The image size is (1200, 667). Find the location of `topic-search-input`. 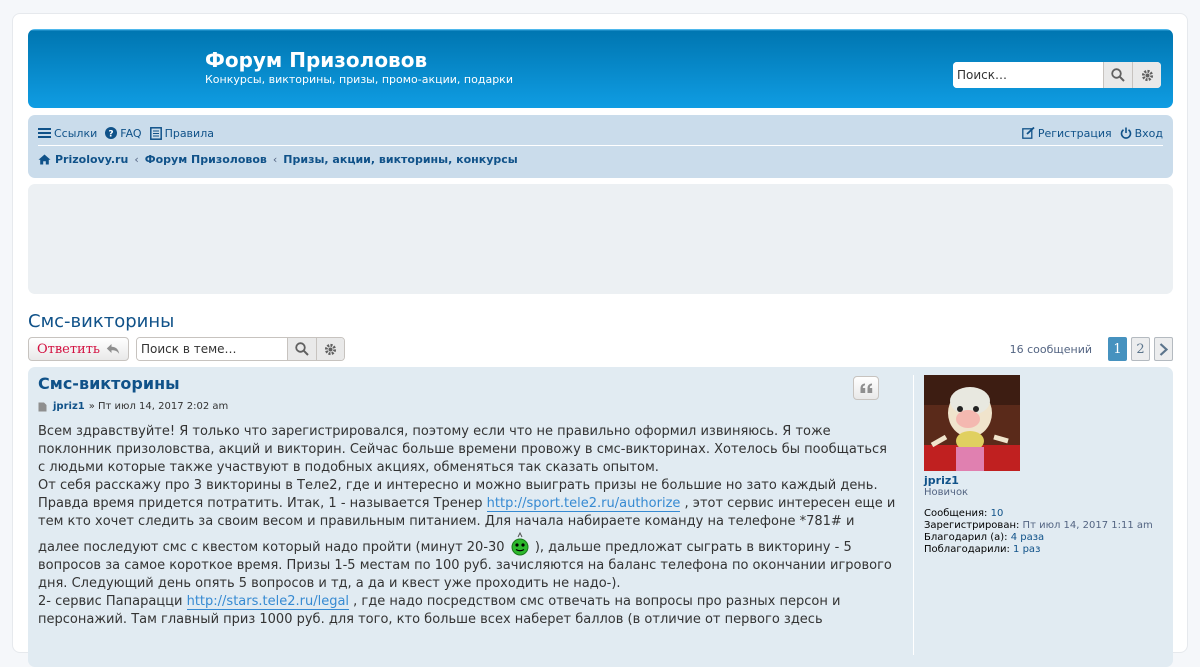

topic-search-input is located at coordinates (212, 349).